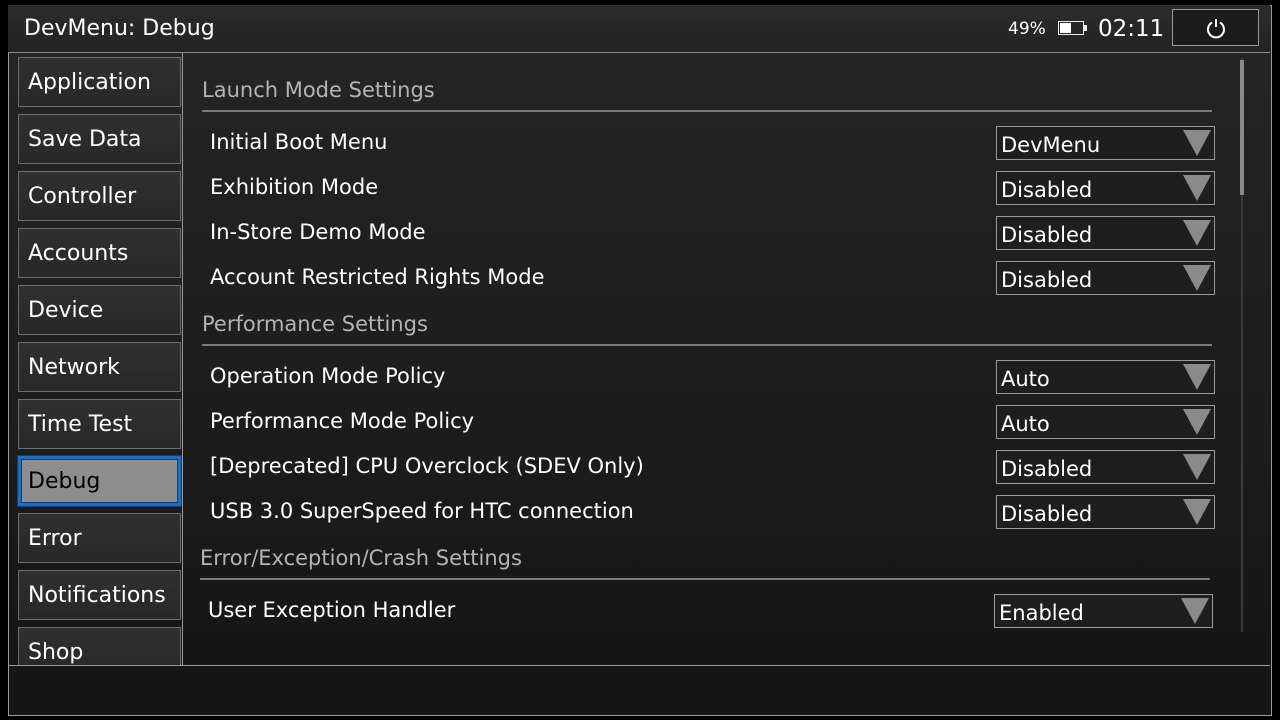 The image size is (1280, 720). What do you see at coordinates (1085, 28) in the screenshot?
I see `battery-tip` at bounding box center [1085, 28].